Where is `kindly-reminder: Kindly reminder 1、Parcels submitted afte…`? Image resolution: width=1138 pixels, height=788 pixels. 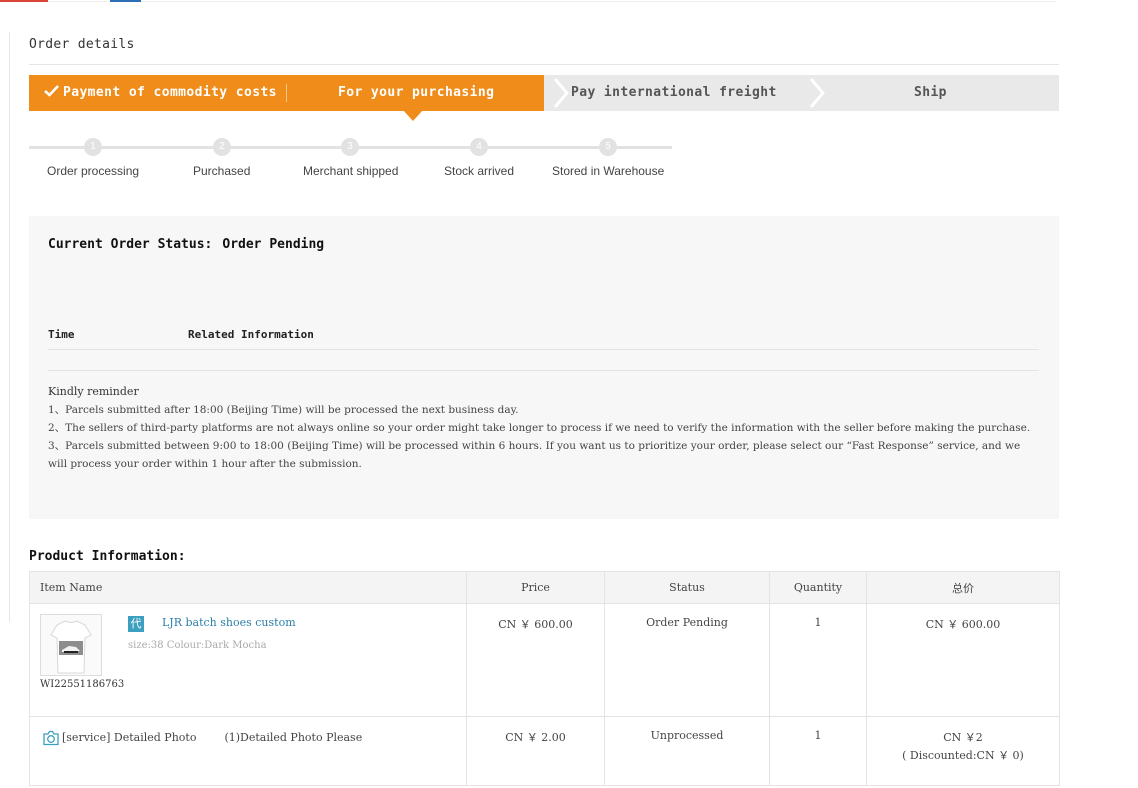 kindly-reminder: Kindly reminder 1、Parcels submitted afte… is located at coordinates (544, 428).